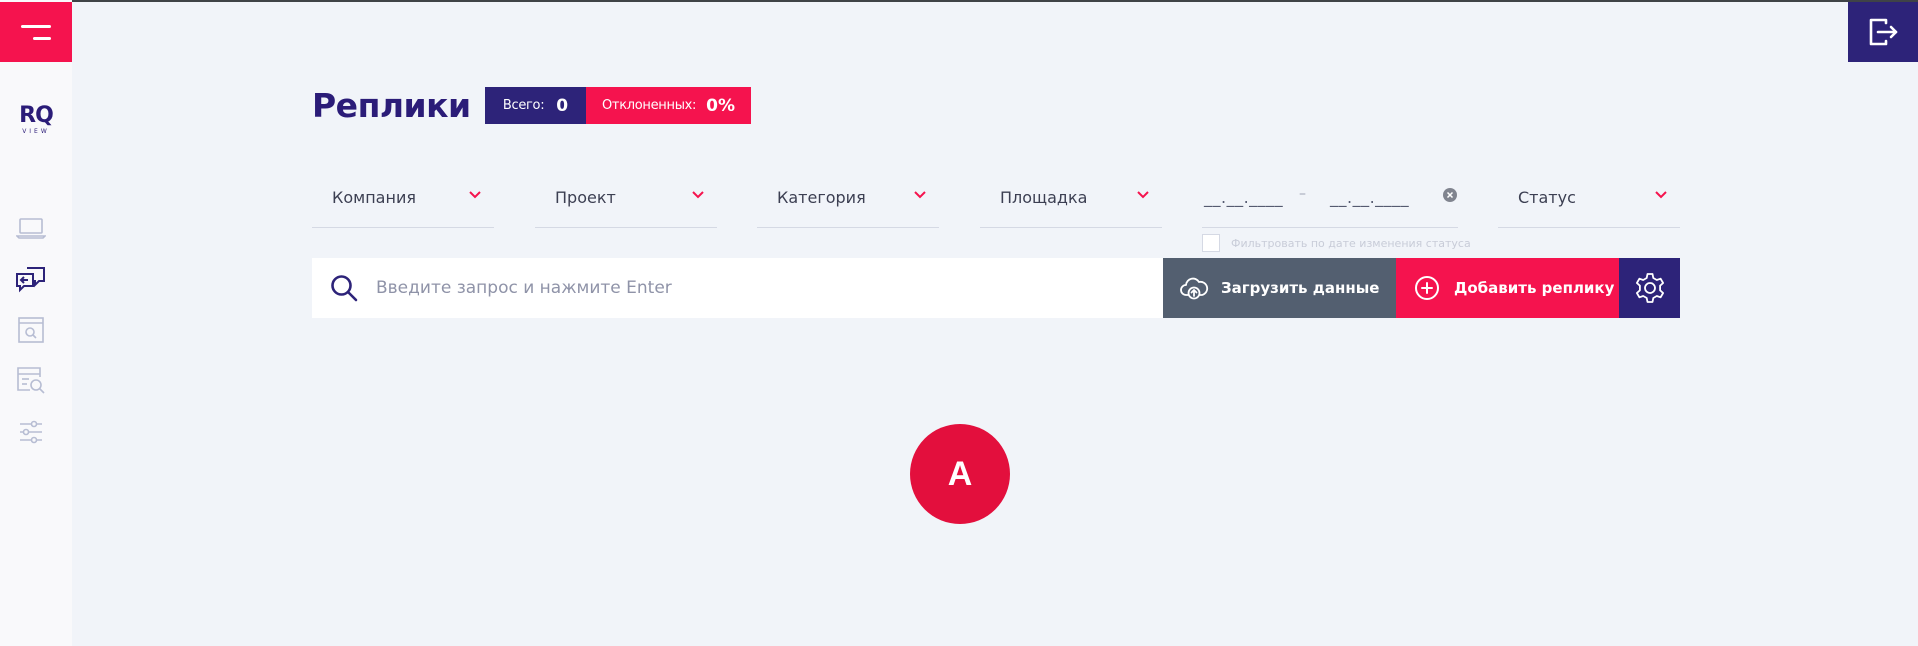  I want to click on sidebar-item-browser-search, so click(31, 330).